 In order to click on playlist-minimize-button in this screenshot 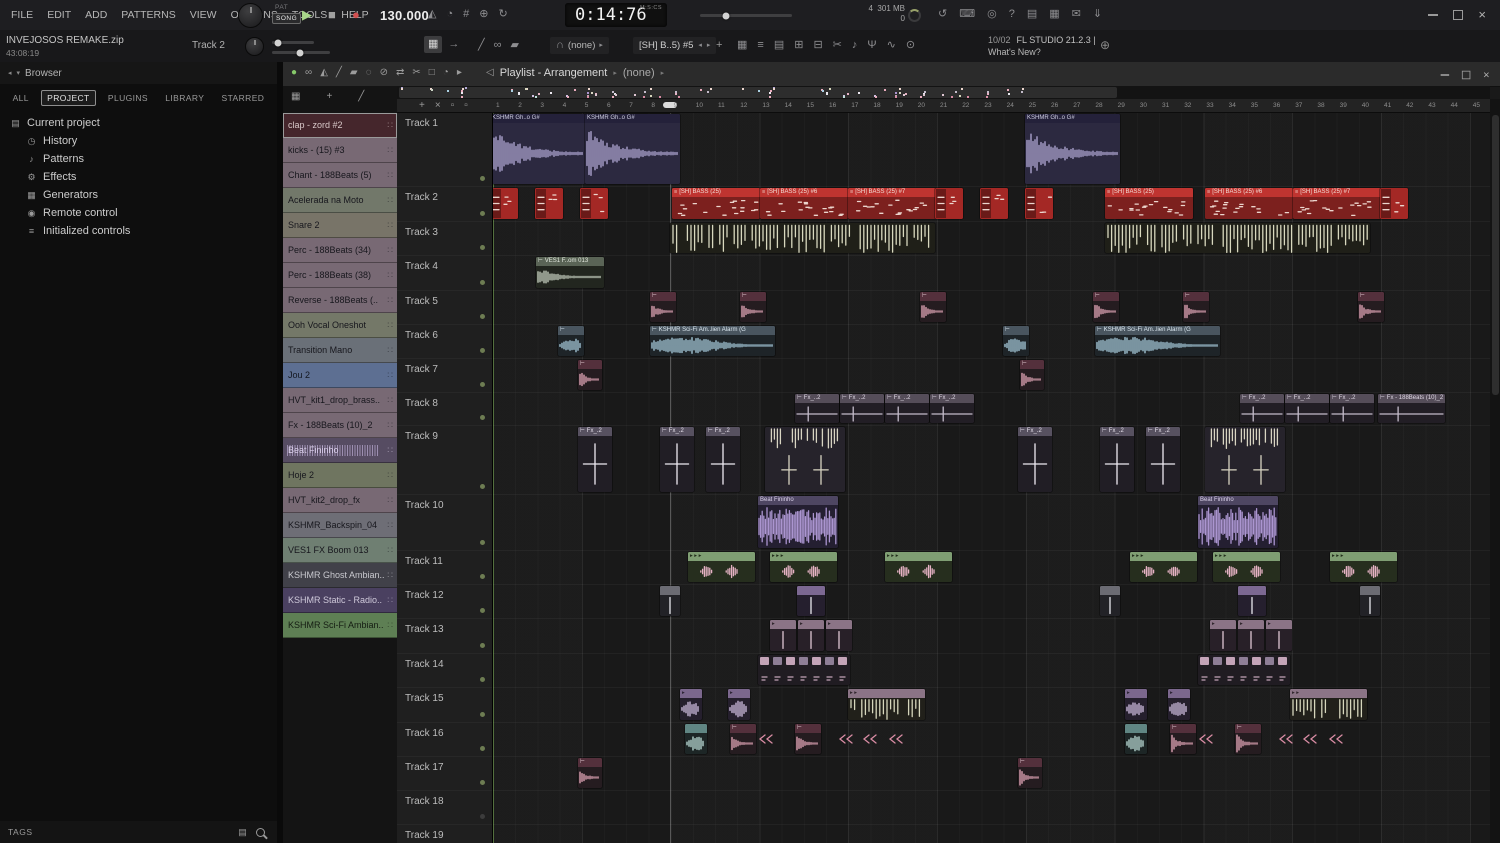, I will do `click(1445, 75)`.